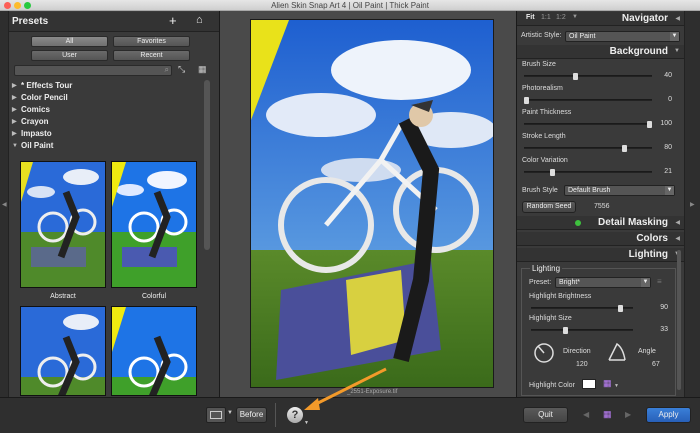 This screenshot has height=433, width=700. Describe the element at coordinates (638, 51) in the screenshot. I see `background-title: Background` at that location.